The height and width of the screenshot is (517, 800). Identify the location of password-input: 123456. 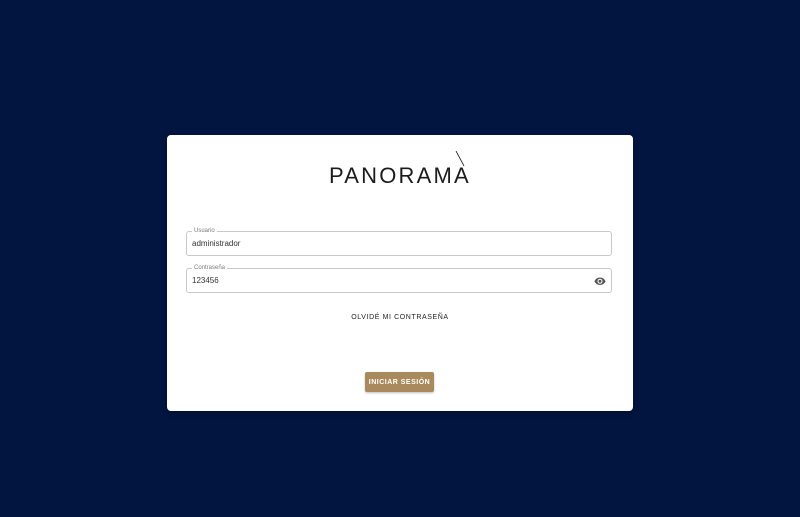
(205, 280).